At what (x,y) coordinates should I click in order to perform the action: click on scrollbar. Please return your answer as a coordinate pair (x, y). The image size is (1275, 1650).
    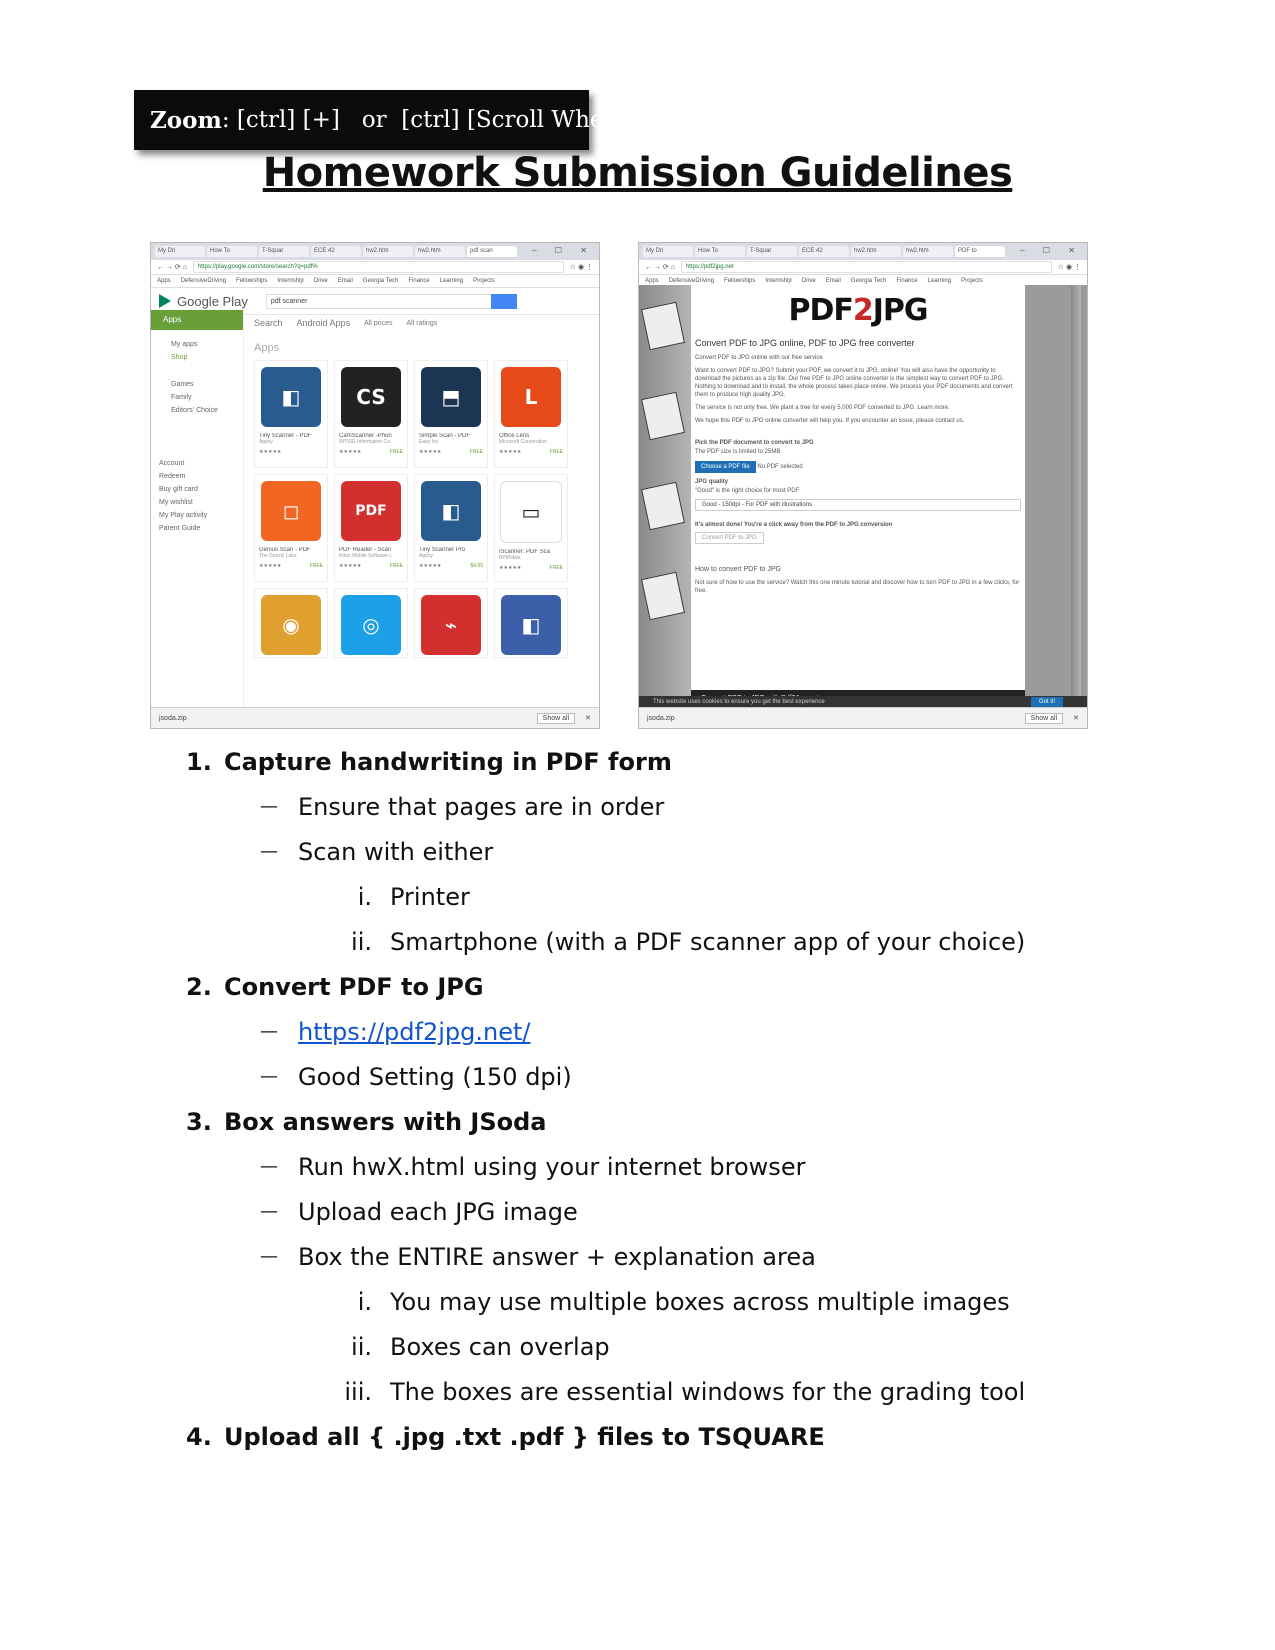
    Looking at the image, I should click on (1076, 496).